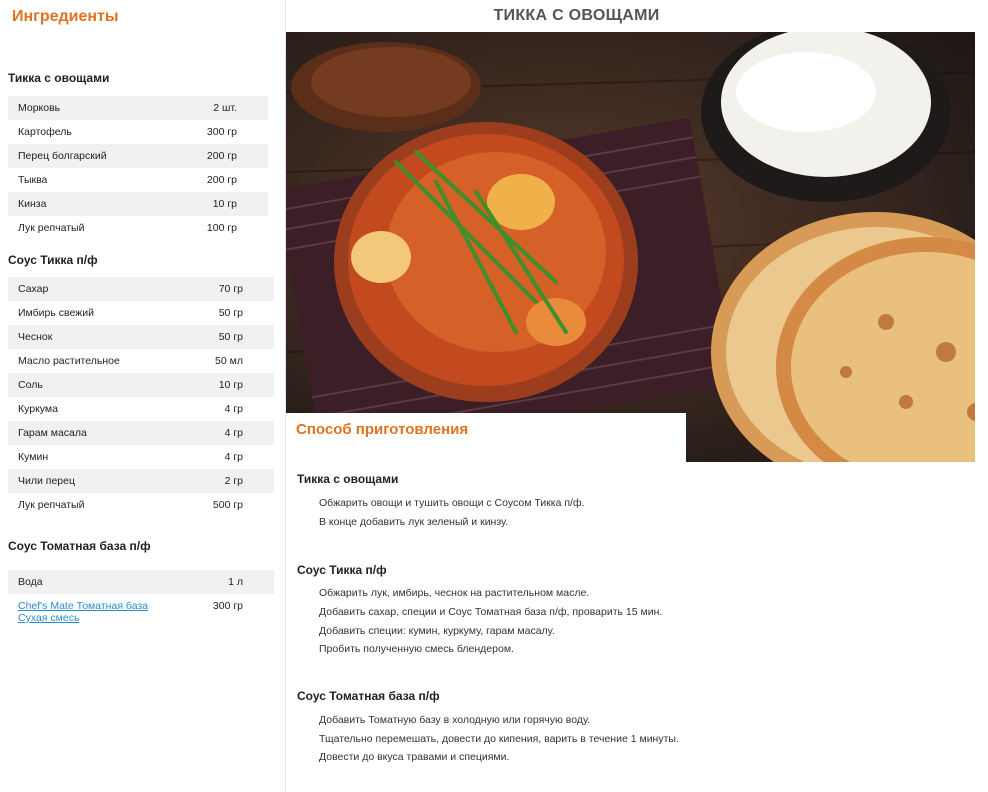 The image size is (988, 792). Describe the element at coordinates (88, 108) in the screenshot. I see `ingredient-name: Морковь` at that location.